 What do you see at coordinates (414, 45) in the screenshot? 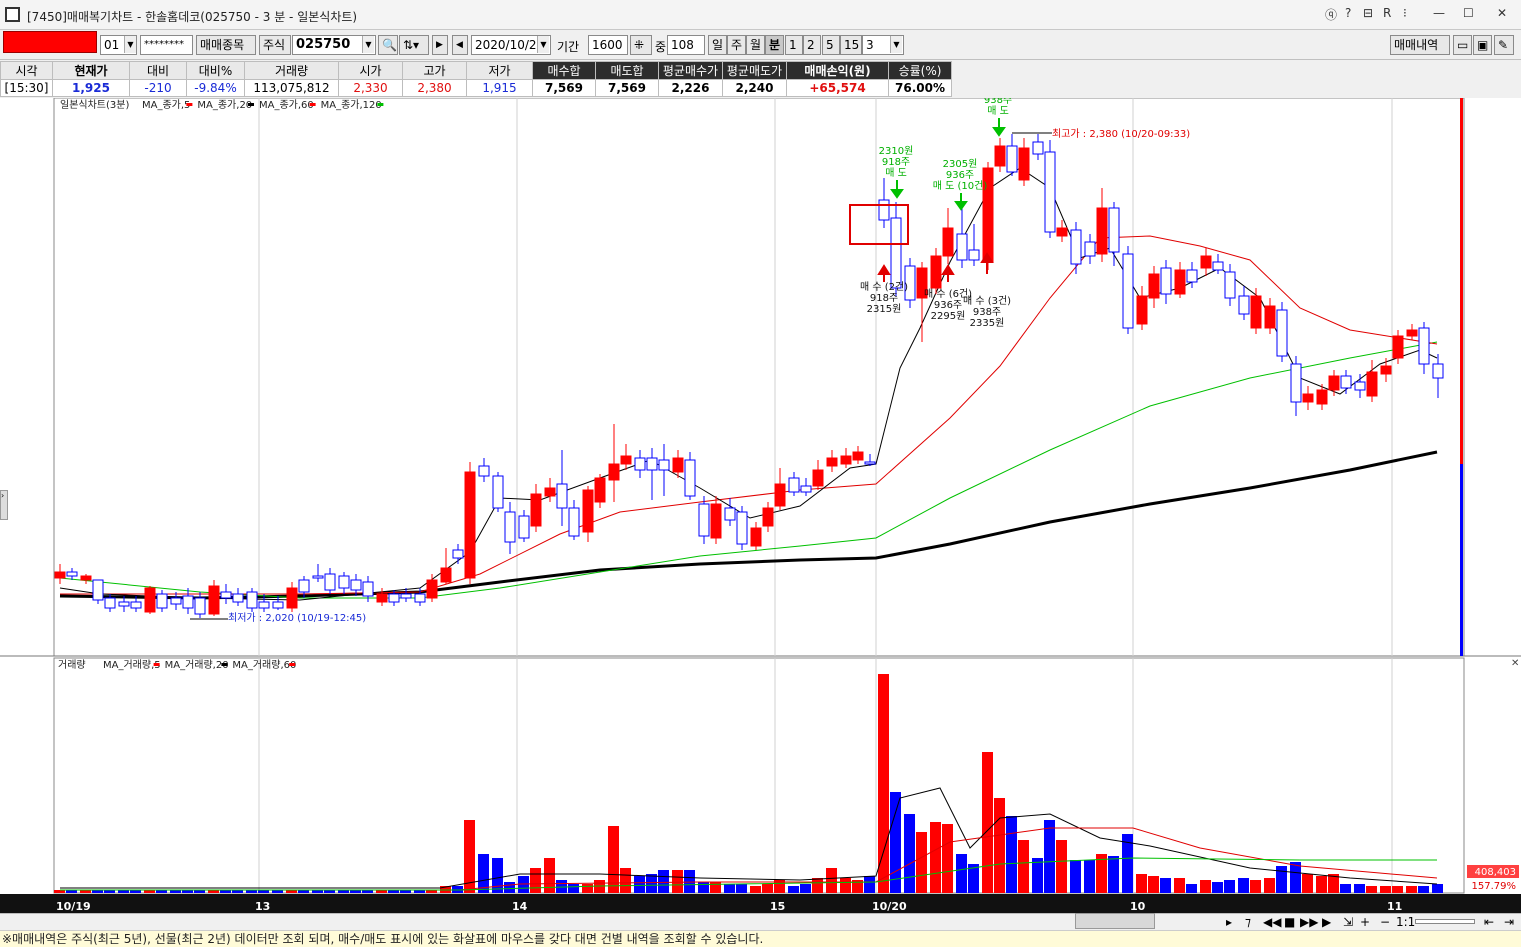
I see `sort-icon: ⇅▾` at bounding box center [414, 45].